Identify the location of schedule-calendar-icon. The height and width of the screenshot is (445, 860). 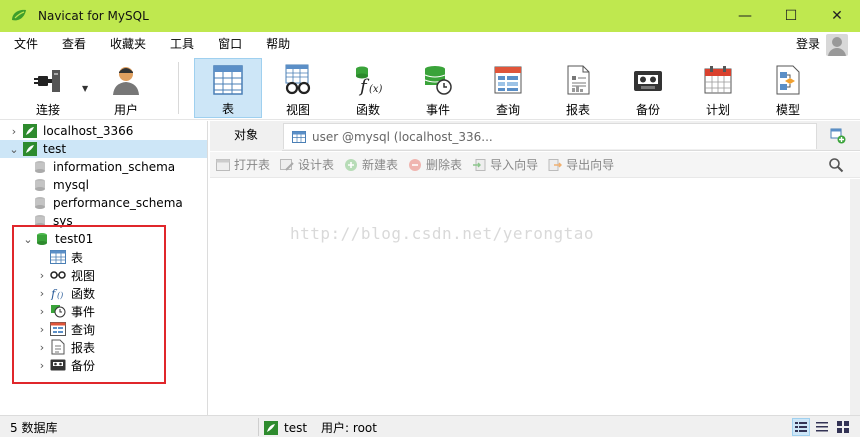
(718, 80).